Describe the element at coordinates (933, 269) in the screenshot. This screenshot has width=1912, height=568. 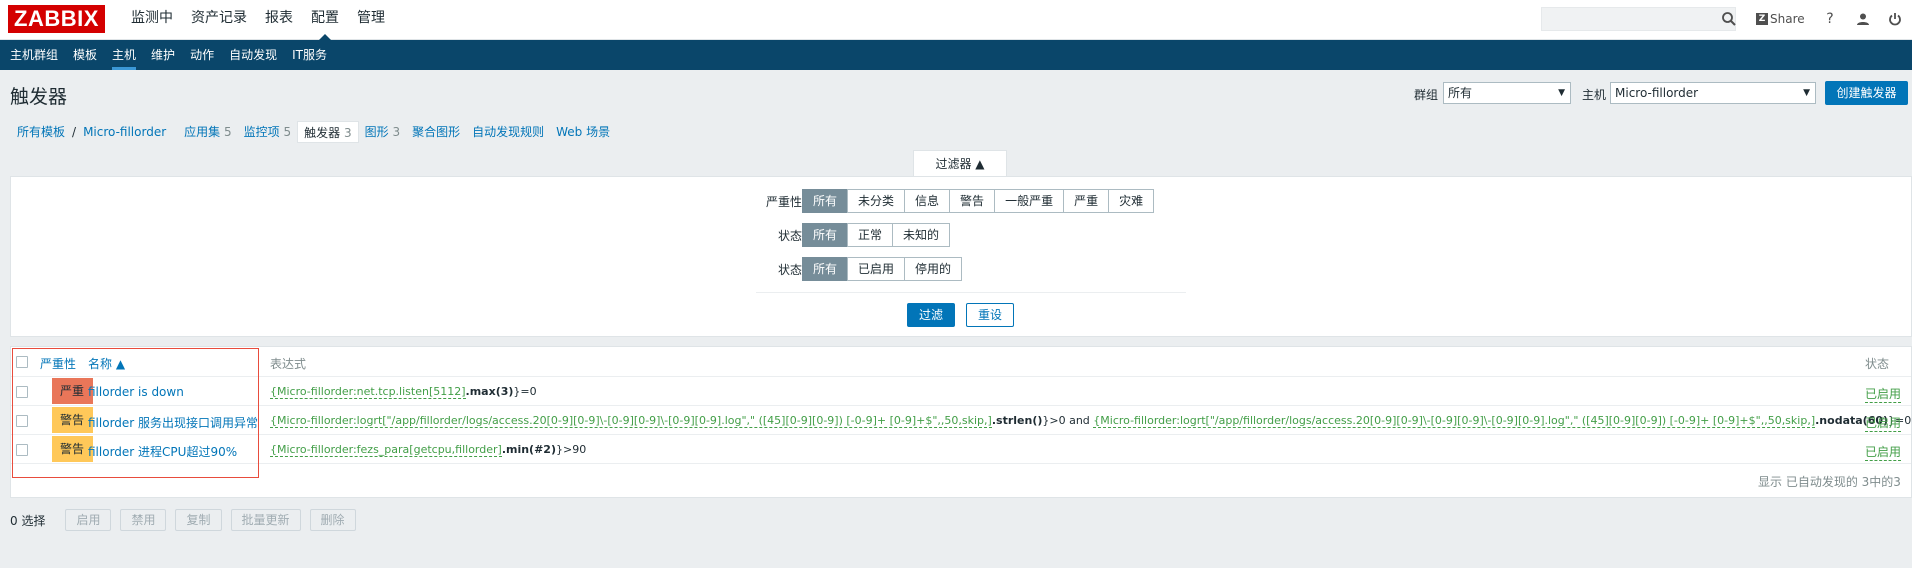
I see `status-option-disabled: 停用的` at that location.